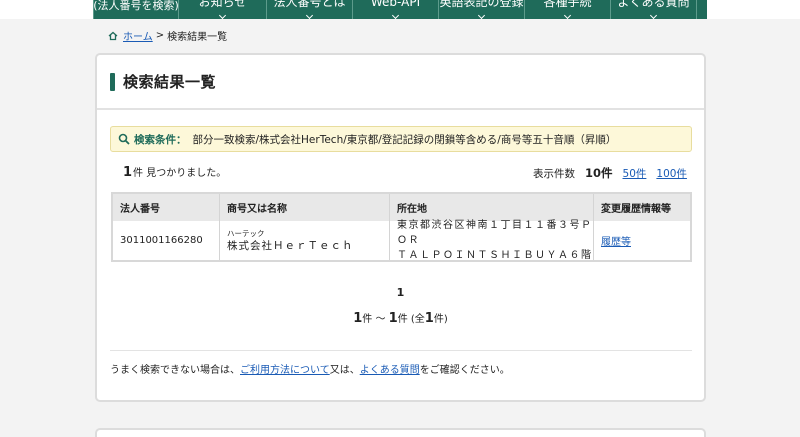 The image size is (800, 437). I want to click on pagination: 1, so click(400, 292).